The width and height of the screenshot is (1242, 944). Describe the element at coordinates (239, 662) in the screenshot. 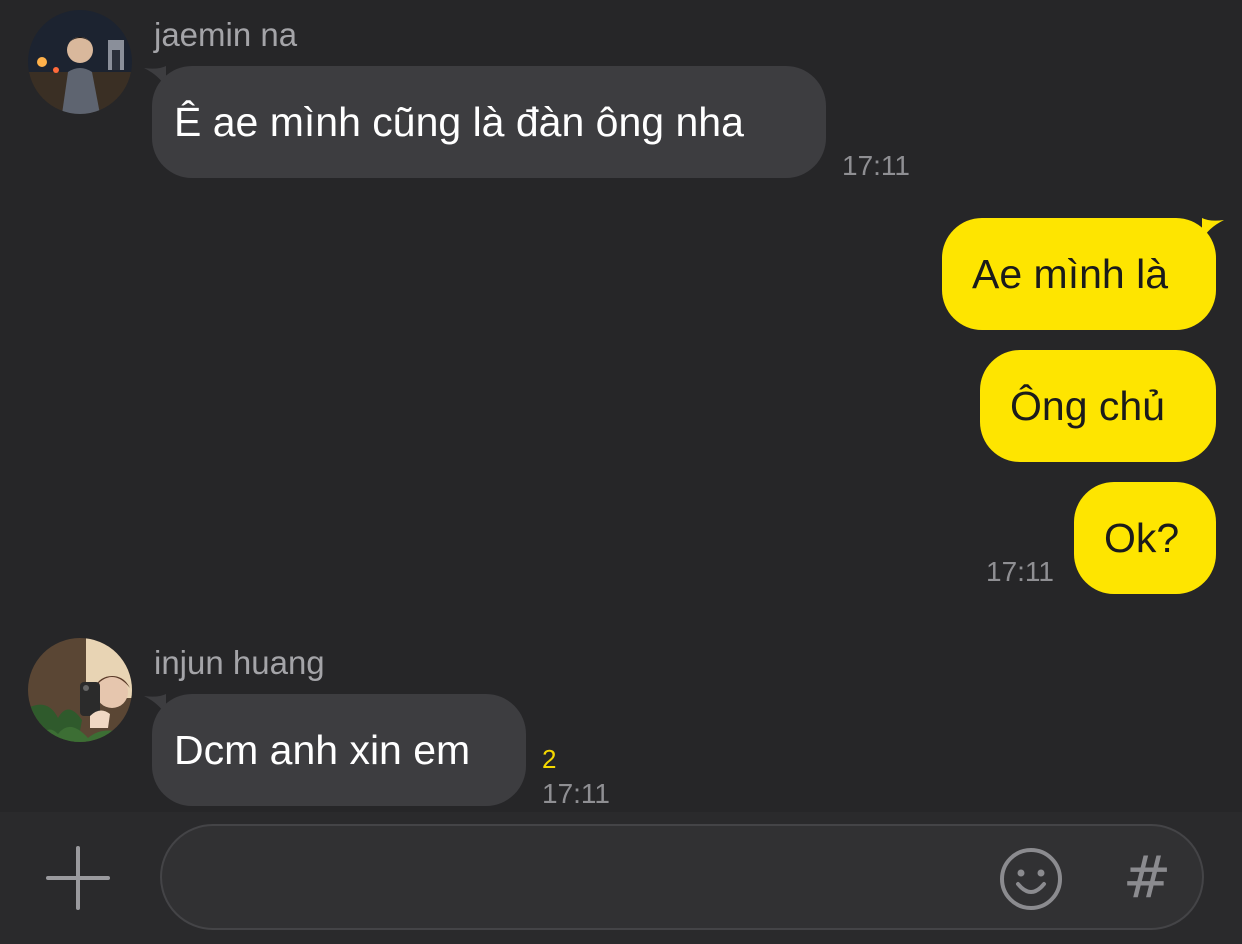

I see `sender-name: injun huang` at that location.